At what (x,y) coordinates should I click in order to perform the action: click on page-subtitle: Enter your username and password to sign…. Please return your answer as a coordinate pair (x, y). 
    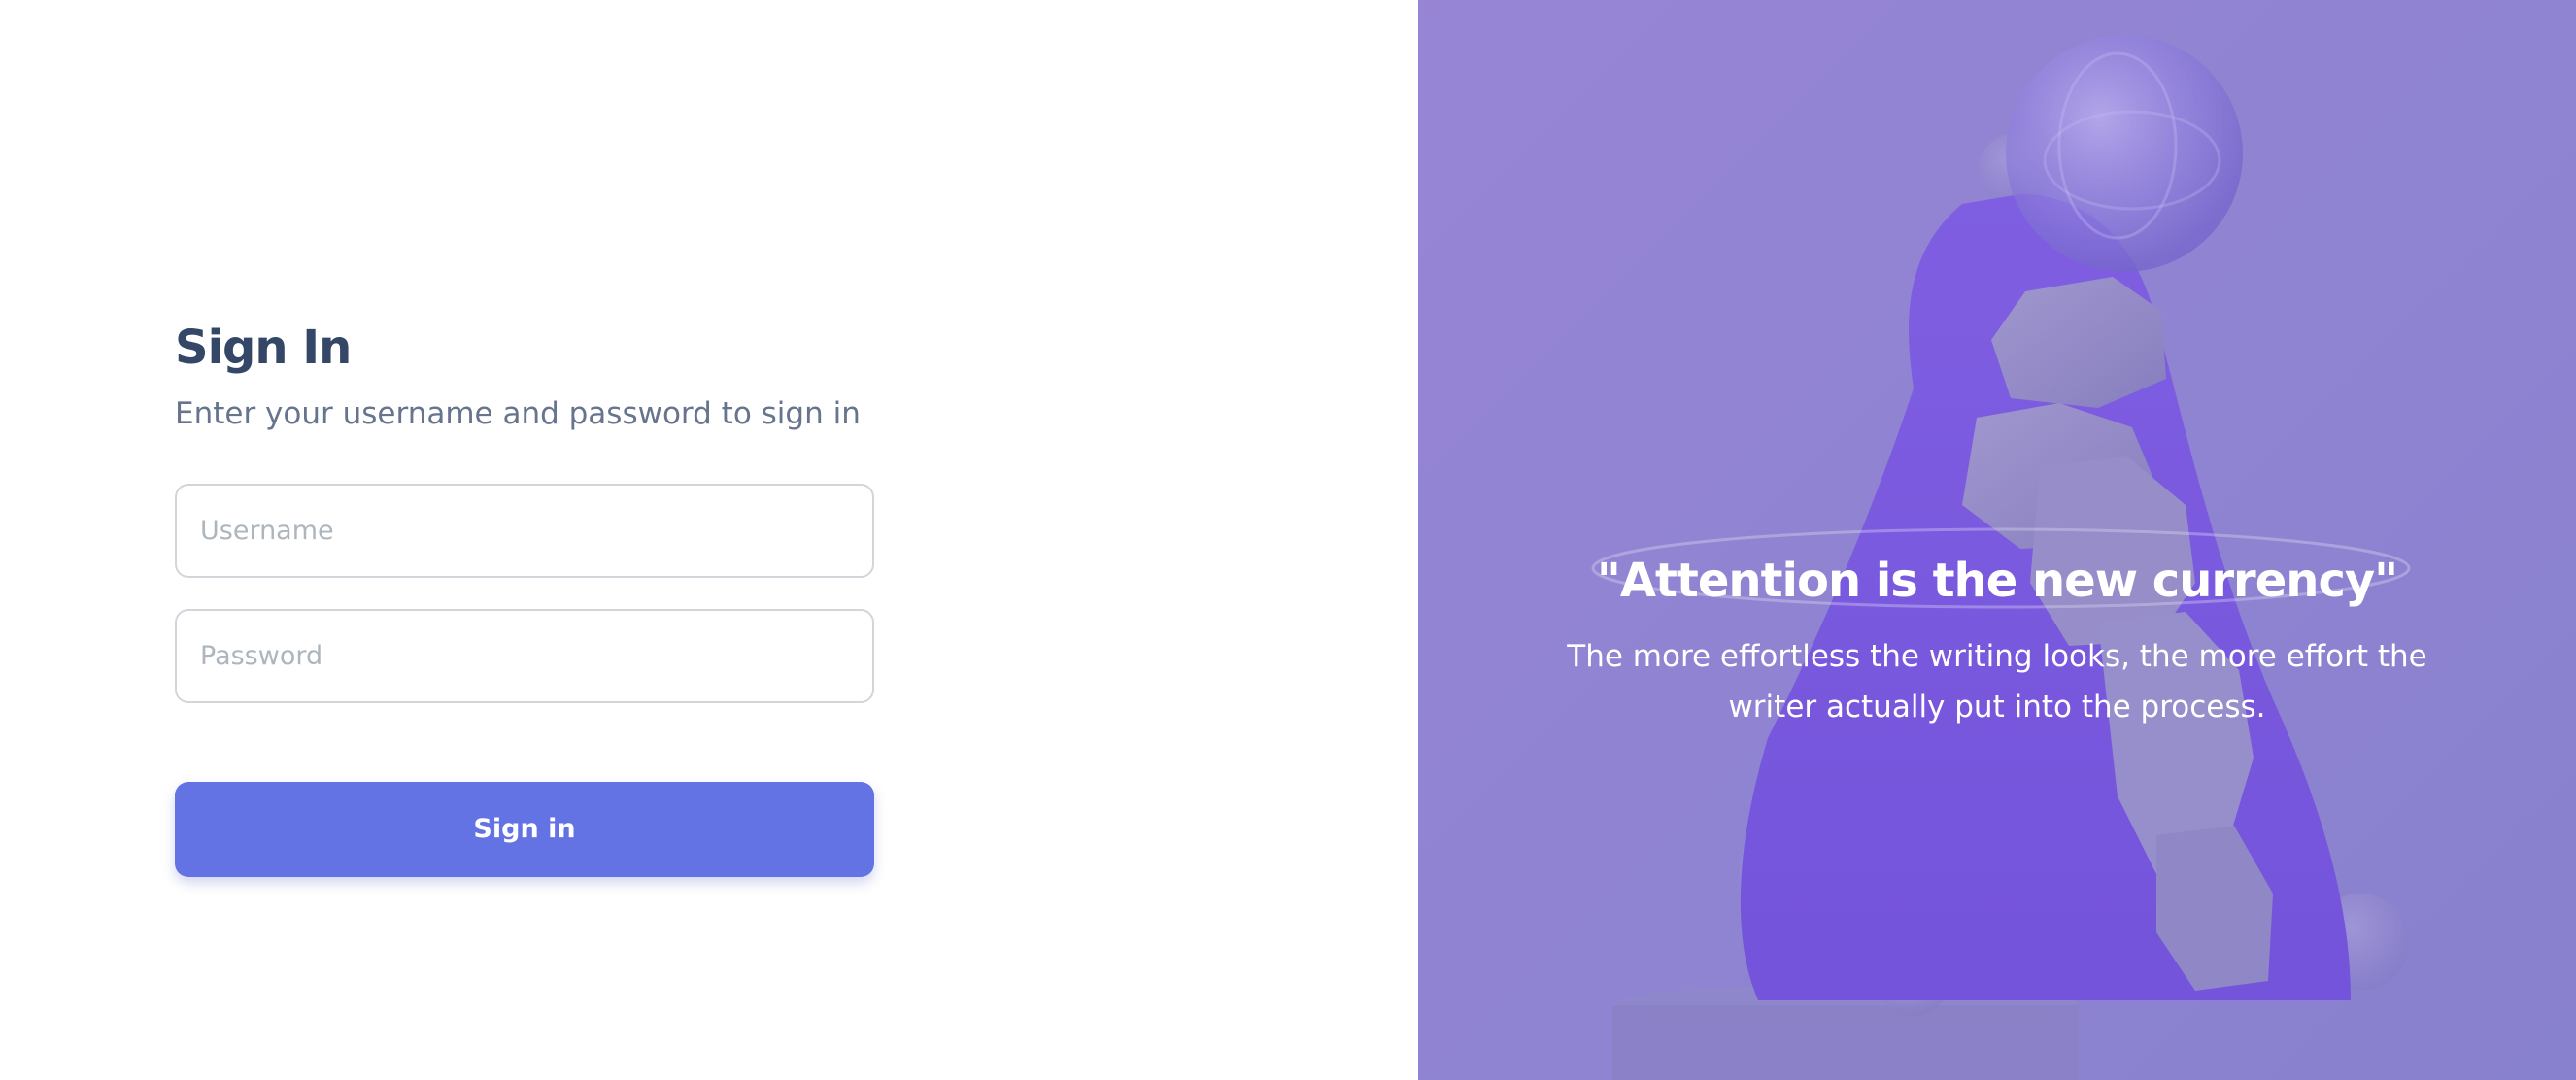
    Looking at the image, I should click on (518, 413).